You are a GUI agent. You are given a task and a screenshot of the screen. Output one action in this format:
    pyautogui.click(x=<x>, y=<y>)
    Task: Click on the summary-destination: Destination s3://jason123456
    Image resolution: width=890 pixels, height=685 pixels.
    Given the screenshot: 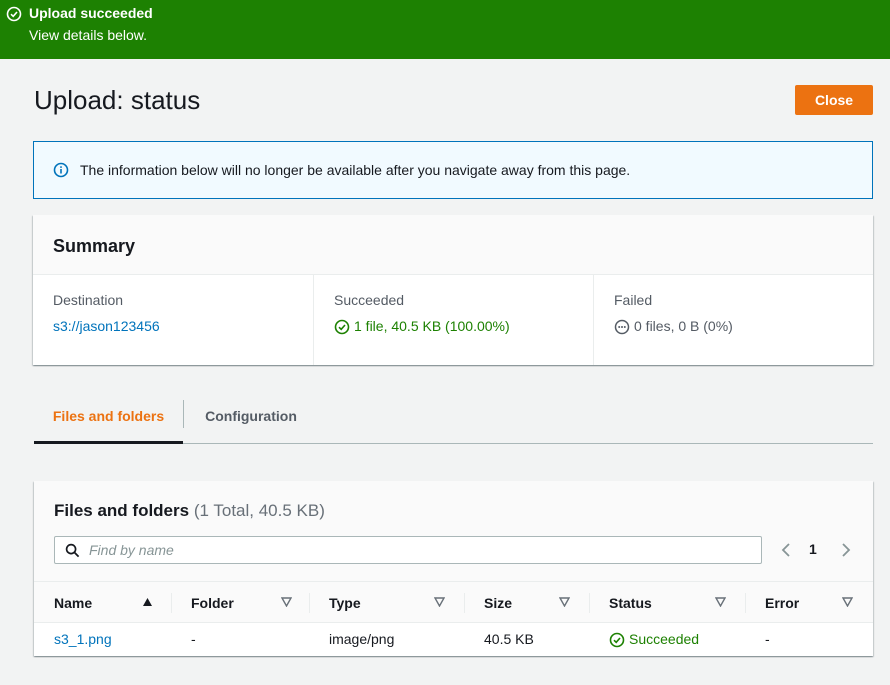 What is the action you would take?
    pyautogui.click(x=173, y=320)
    